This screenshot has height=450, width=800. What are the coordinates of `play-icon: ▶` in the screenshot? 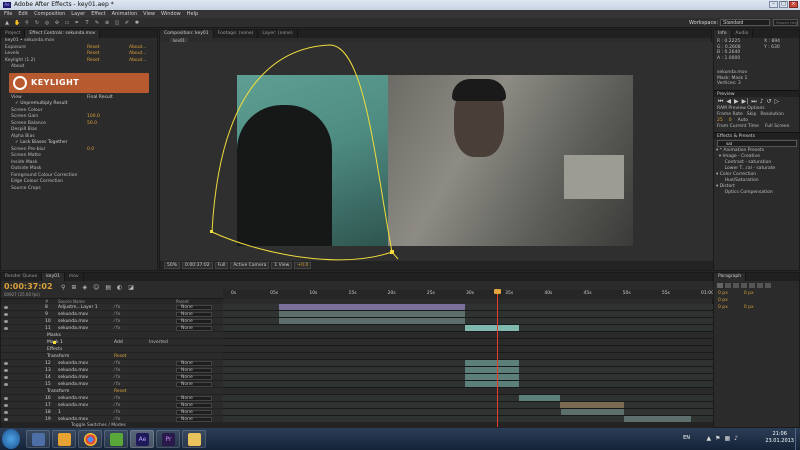 It's located at (736, 101).